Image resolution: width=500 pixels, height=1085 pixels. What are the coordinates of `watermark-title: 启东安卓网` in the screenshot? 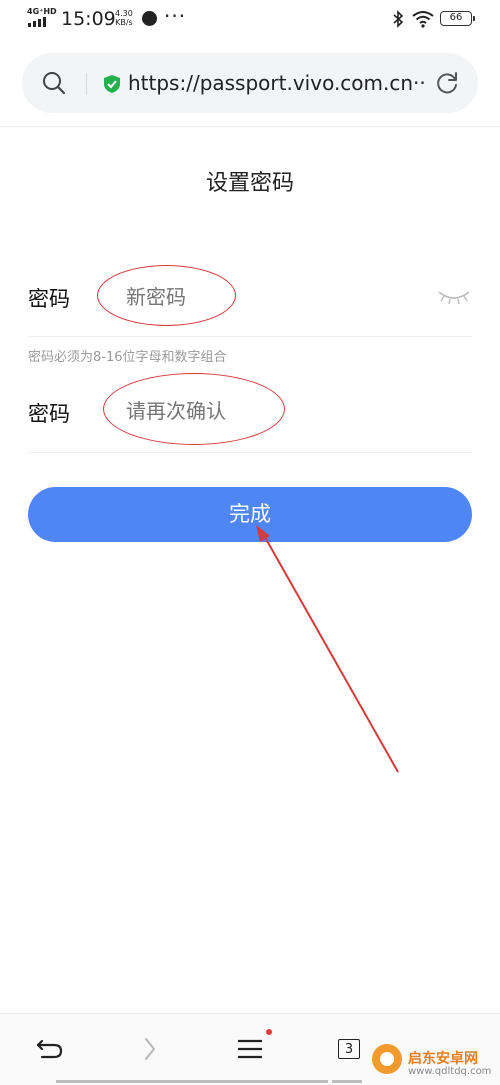 It's located at (443, 1059).